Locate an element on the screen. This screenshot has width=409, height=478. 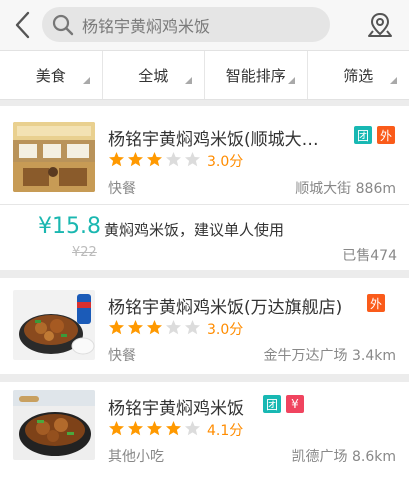
discount-badge: ¥ is located at coordinates (295, 404).